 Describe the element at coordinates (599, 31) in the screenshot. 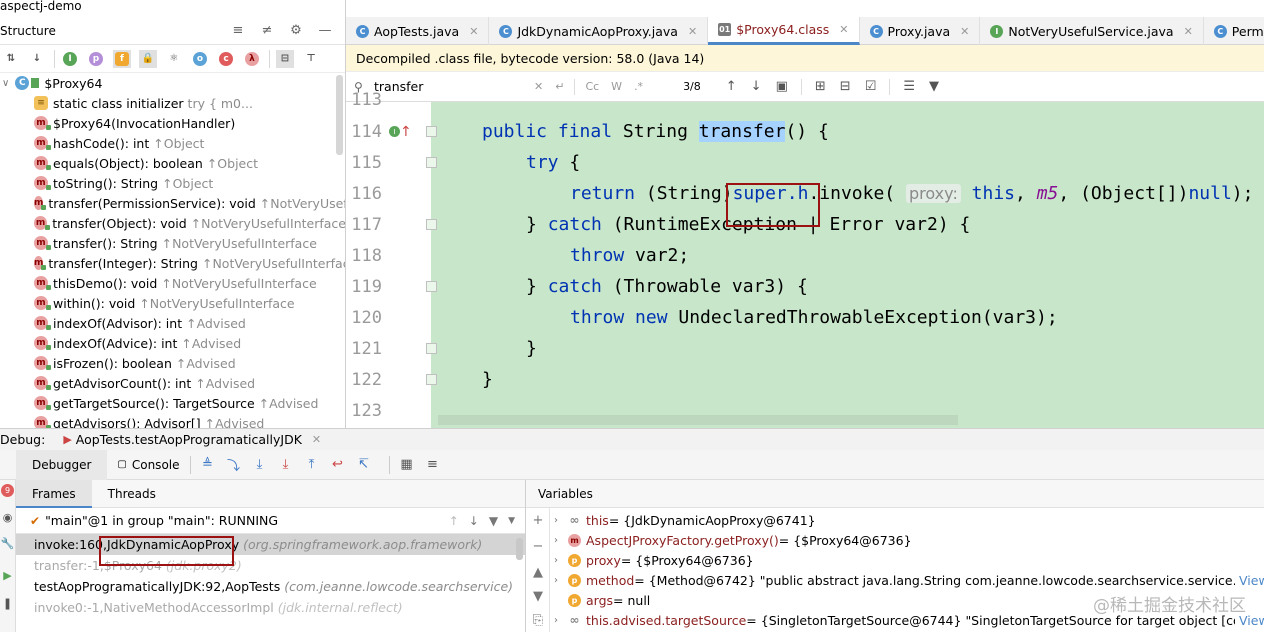

I see `editor-tab: C JdkDynamicAopProxy.java ✕` at that location.